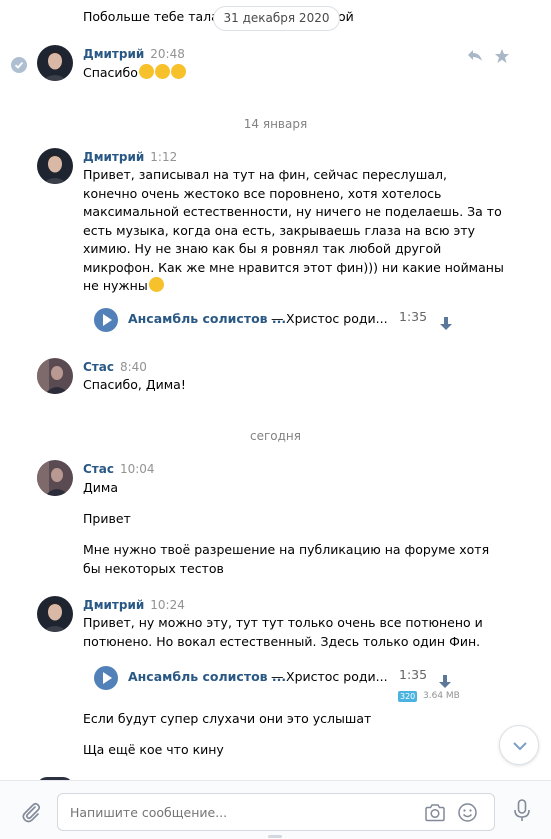  What do you see at coordinates (275, 124) in the screenshot?
I see `date-separator: 14 января` at bounding box center [275, 124].